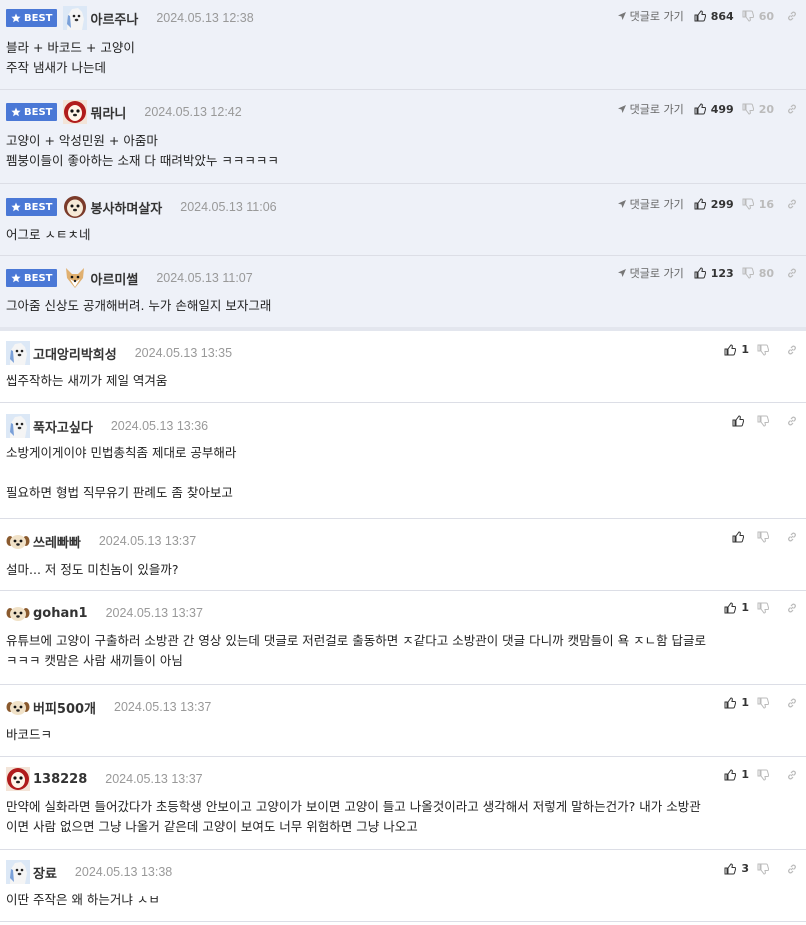  I want to click on like-button: 864, so click(714, 16).